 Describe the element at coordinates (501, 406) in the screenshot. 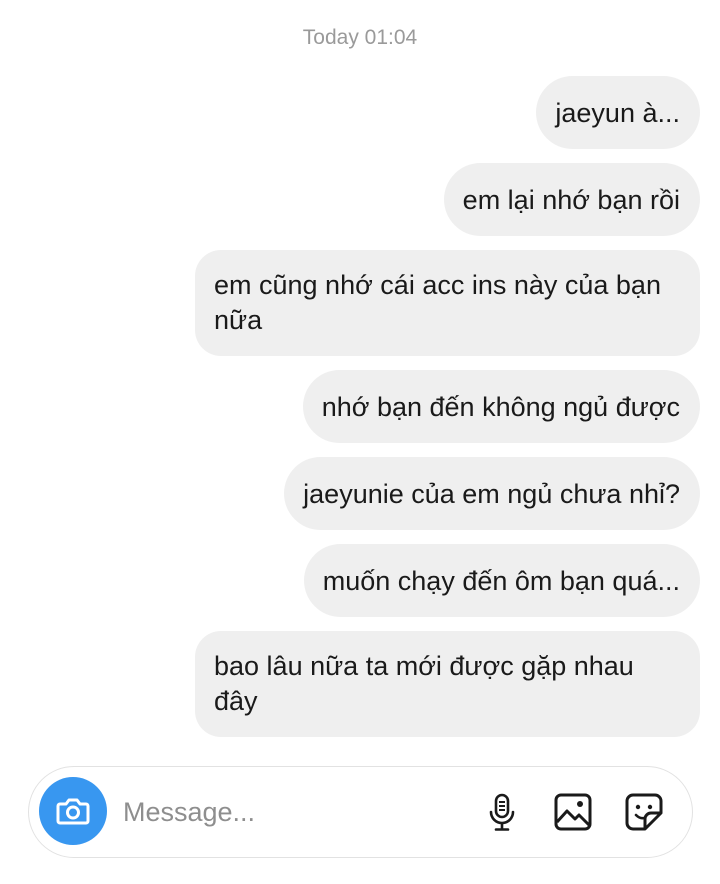

I see `message-bubble: nhớ bạn đến không ngủ được` at that location.